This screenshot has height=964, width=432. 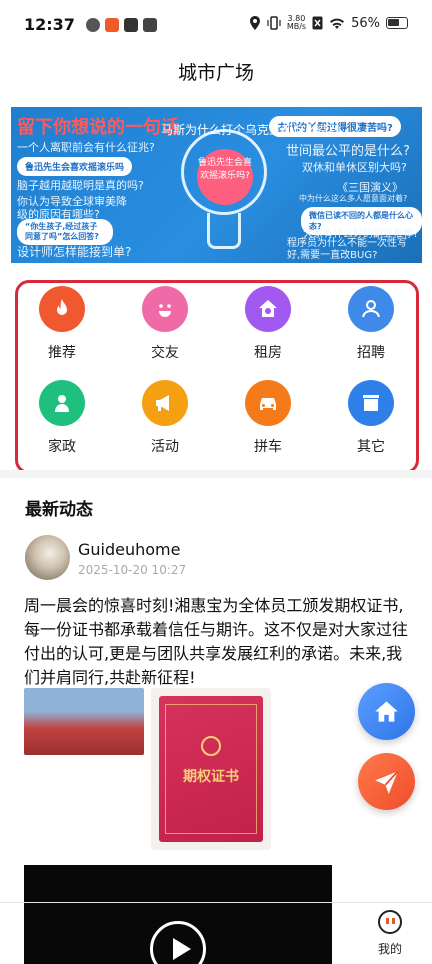 I want to click on category-item-events: 活动, so click(x=165, y=418).